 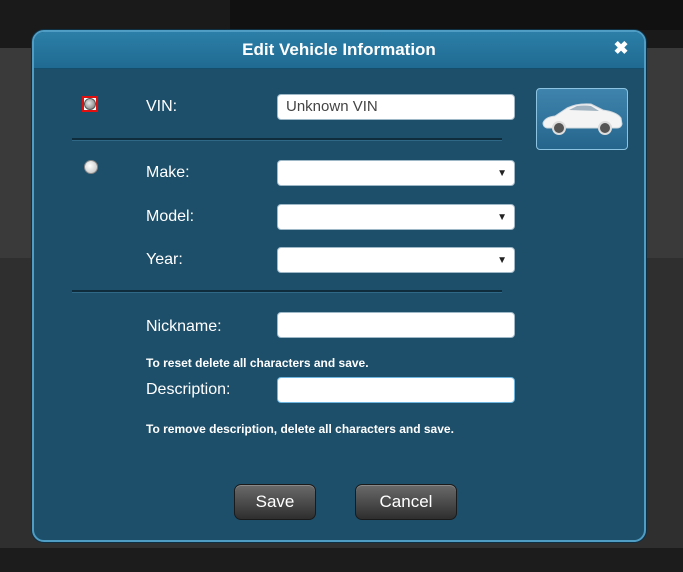 What do you see at coordinates (456, 15) in the screenshot?
I see `background-header-bar` at bounding box center [456, 15].